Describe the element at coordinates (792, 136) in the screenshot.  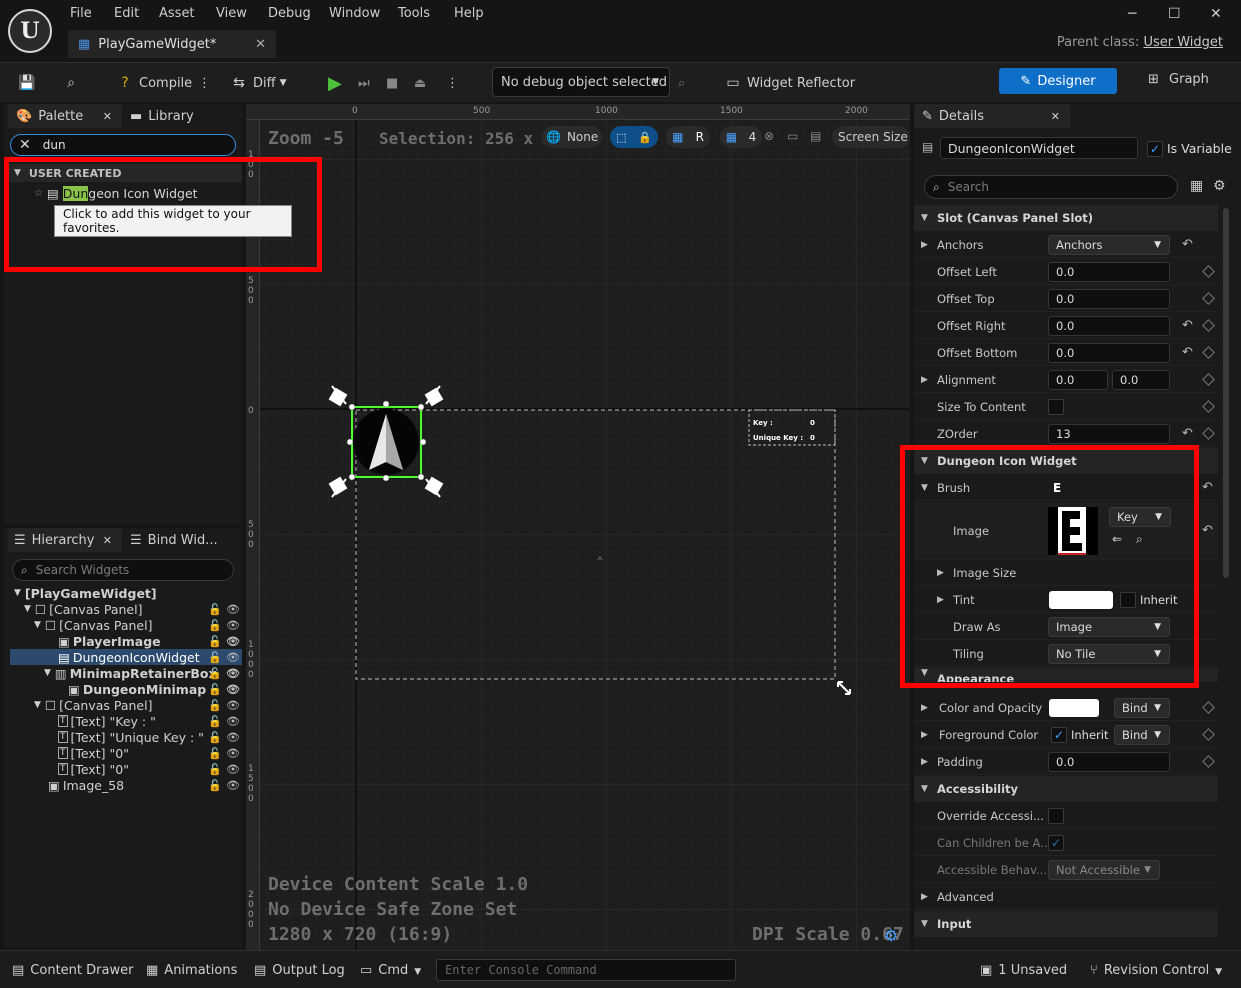
I see `image-toggle-icon: ▭` at that location.